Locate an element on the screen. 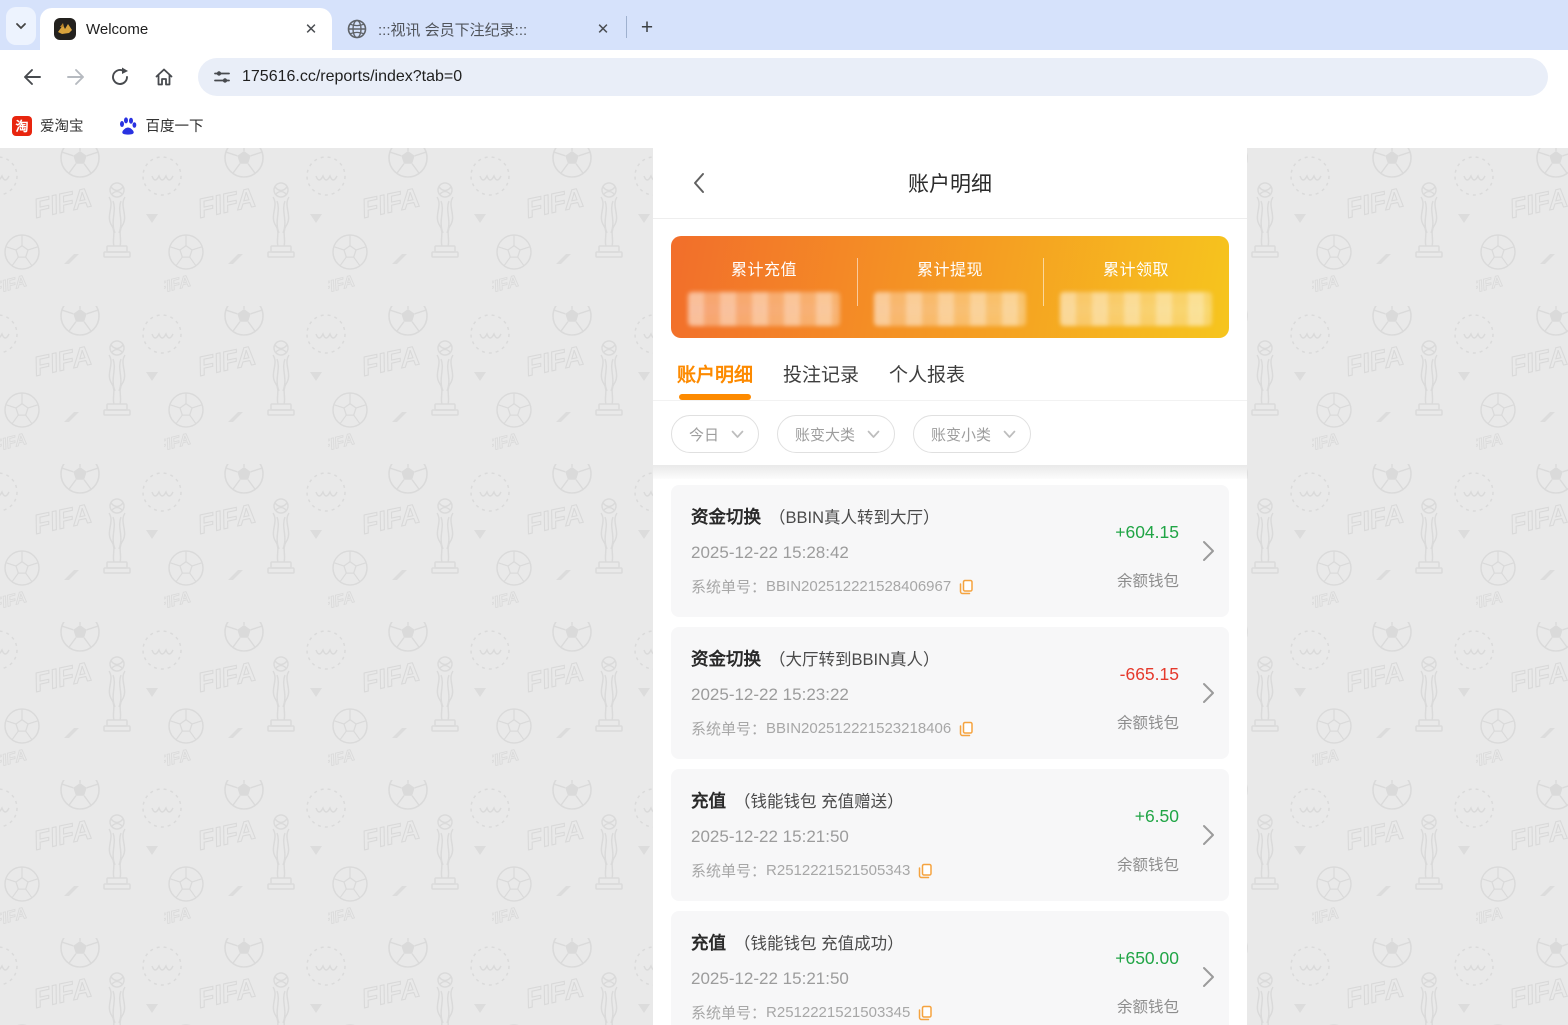 This screenshot has height=1025, width=1568. bookmark-baidu: 百度一下 is located at coordinates (161, 125).